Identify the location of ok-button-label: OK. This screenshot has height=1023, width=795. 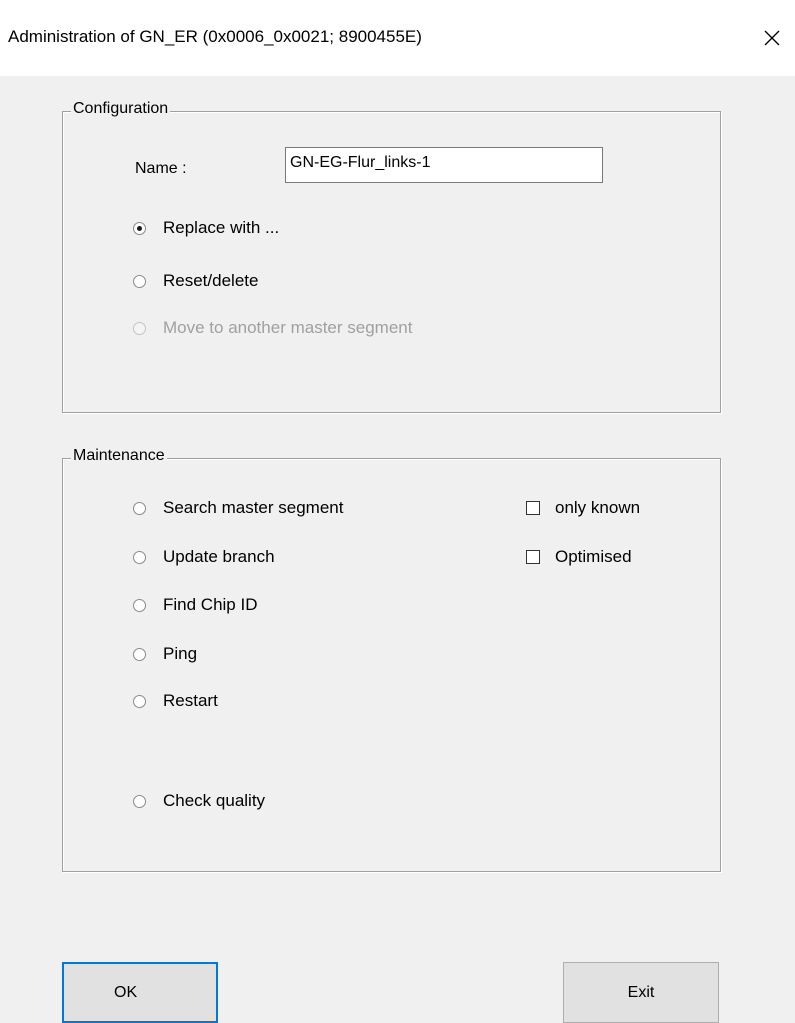
(126, 992).